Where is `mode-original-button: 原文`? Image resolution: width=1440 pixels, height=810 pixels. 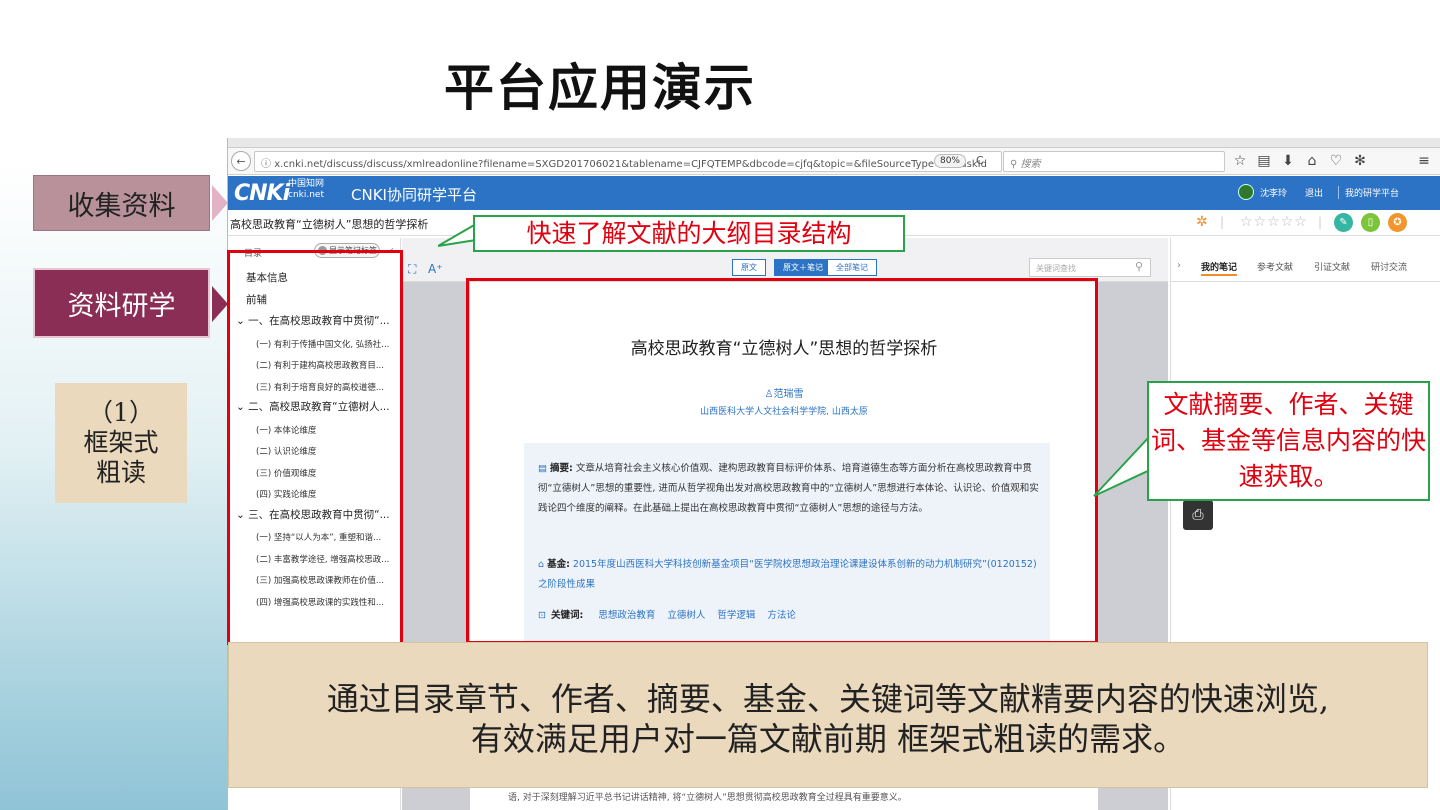
mode-original-button: 原文 is located at coordinates (749, 267).